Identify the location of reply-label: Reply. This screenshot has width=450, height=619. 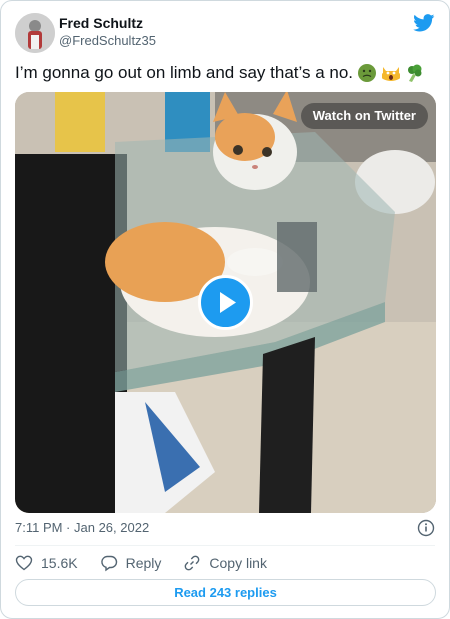
(143, 563).